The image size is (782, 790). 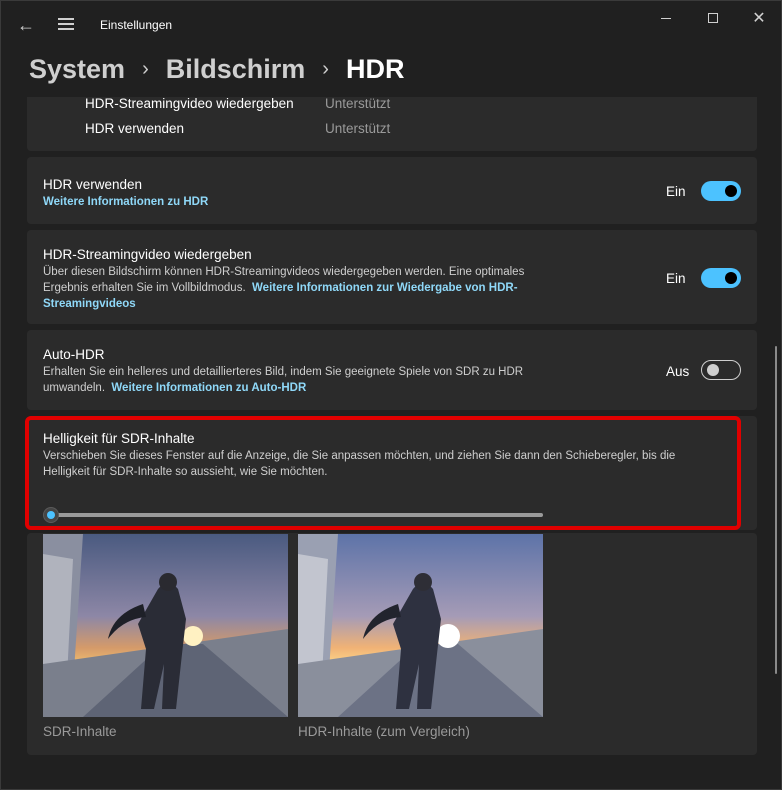 I want to click on close-icon: ✕, so click(x=759, y=18).